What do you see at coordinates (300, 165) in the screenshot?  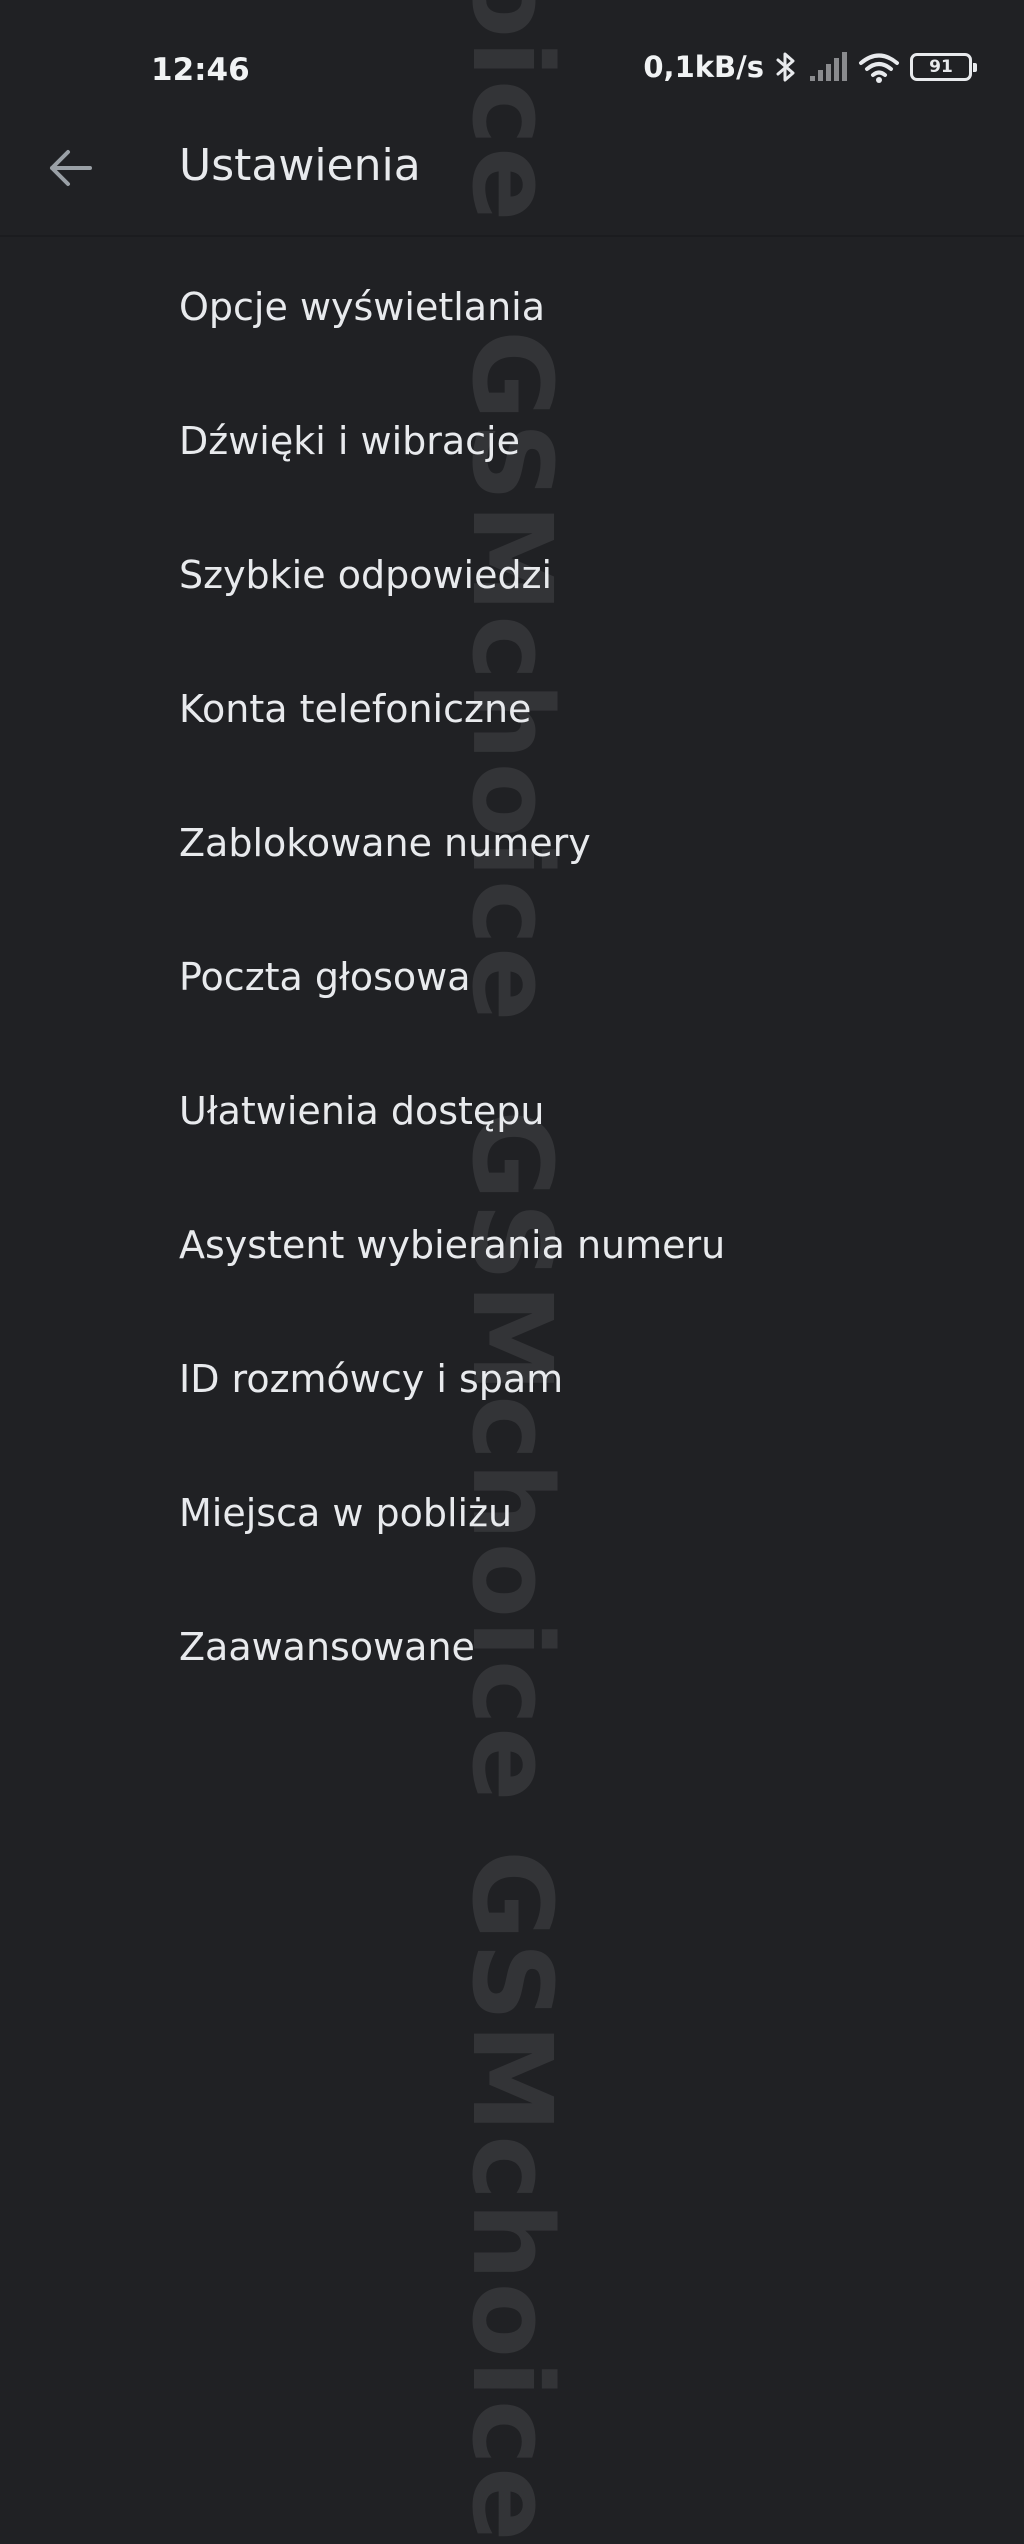 I see `page-title: Ustawienia` at bounding box center [300, 165].